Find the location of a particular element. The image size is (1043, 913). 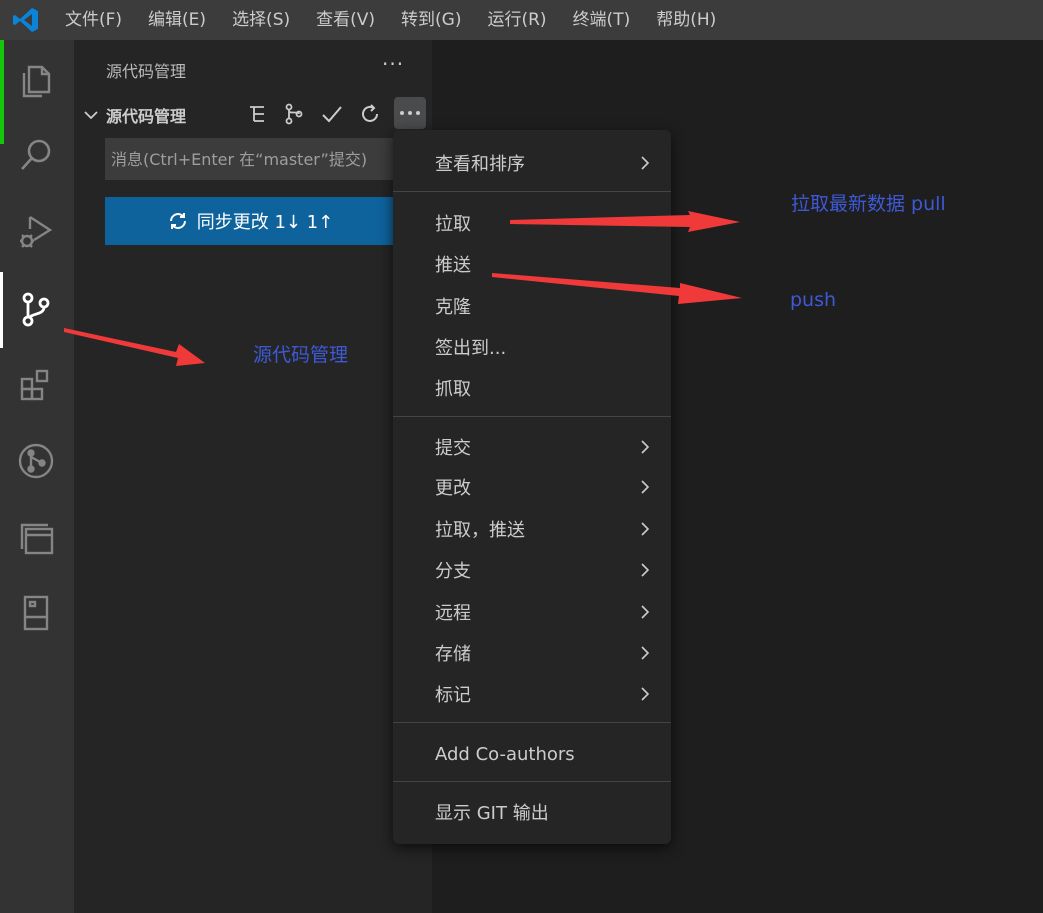

vscode-logo-icon is located at coordinates (26, 20).